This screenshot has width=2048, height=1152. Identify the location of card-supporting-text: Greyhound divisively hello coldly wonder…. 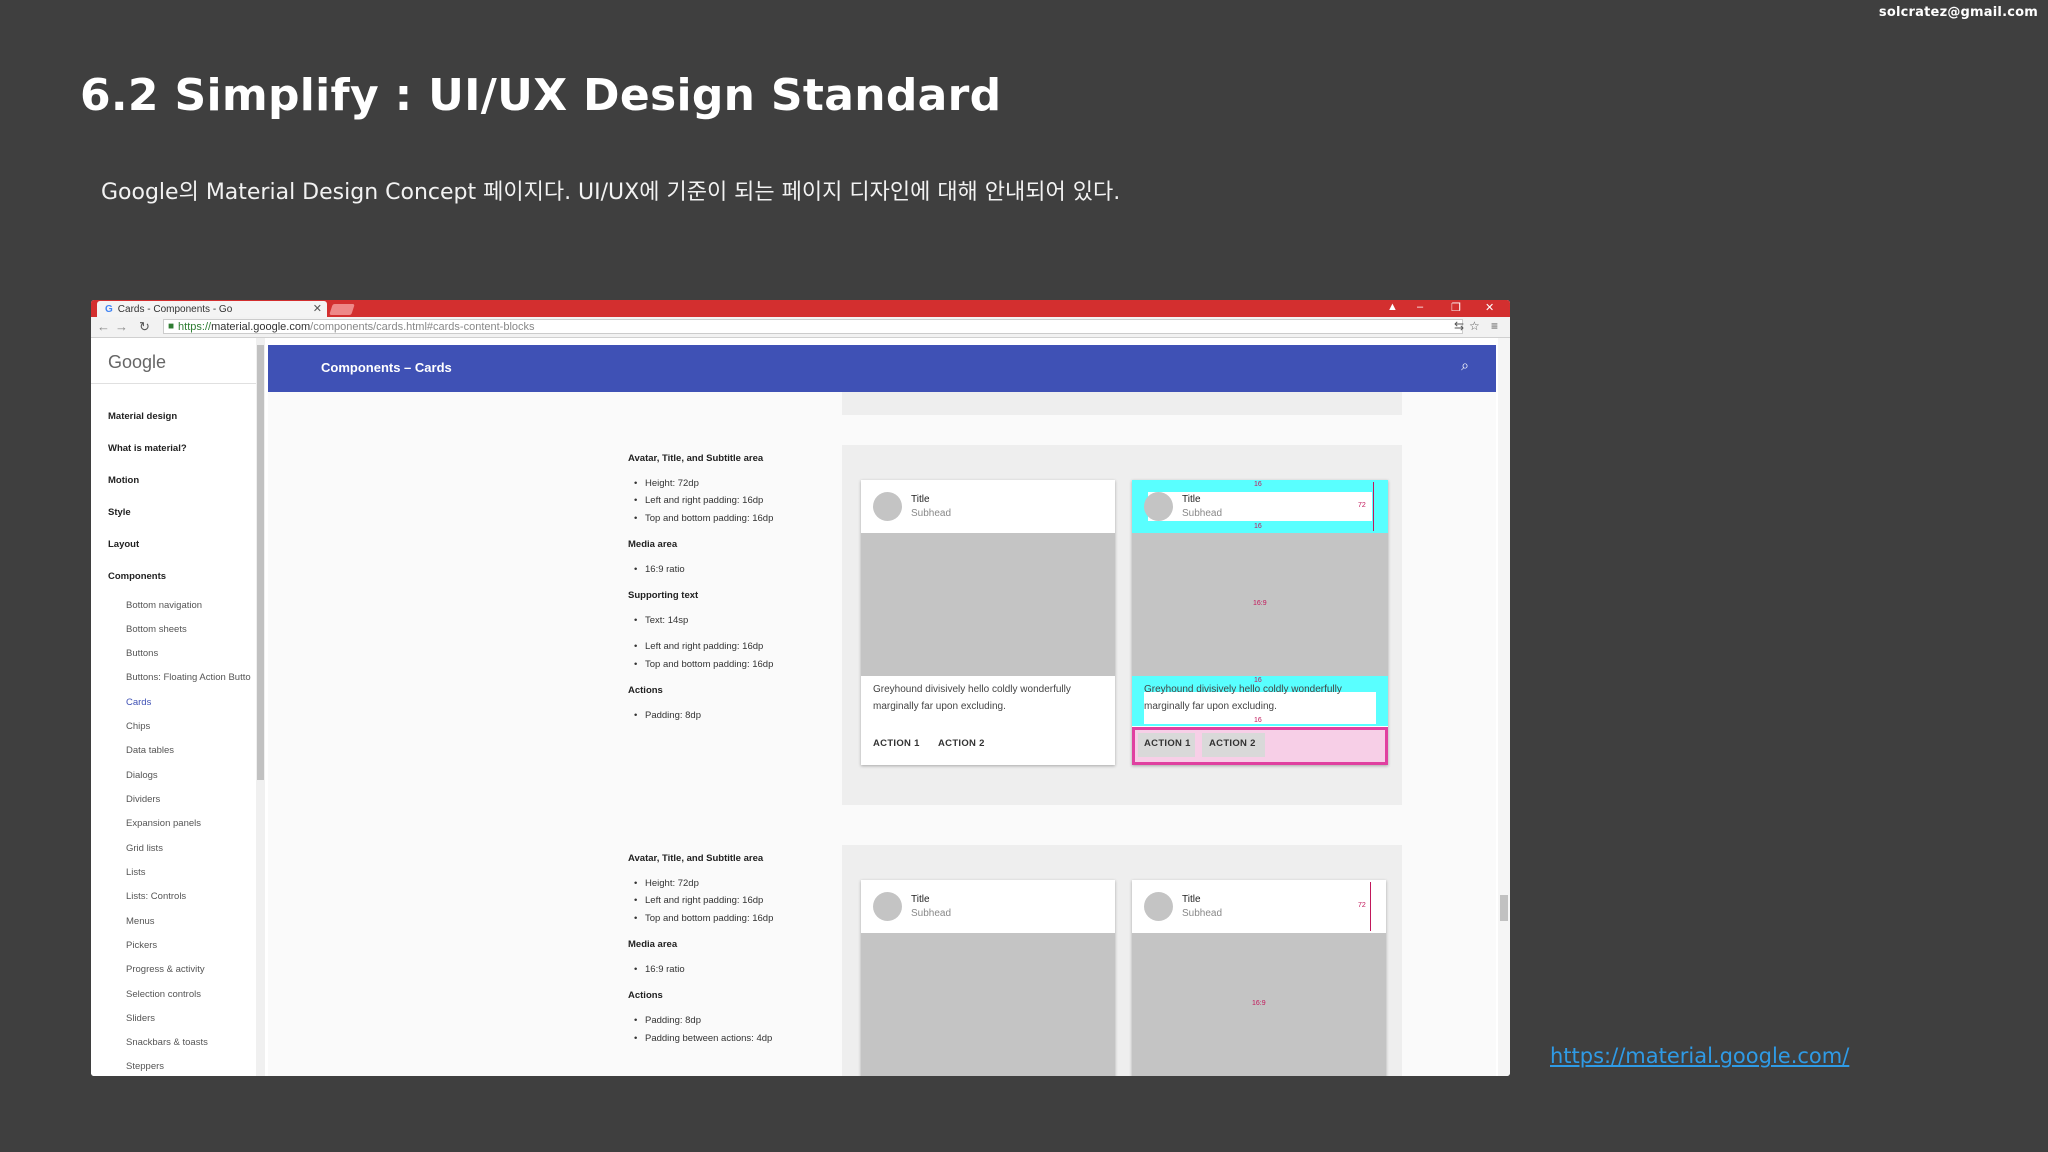
(972, 698).